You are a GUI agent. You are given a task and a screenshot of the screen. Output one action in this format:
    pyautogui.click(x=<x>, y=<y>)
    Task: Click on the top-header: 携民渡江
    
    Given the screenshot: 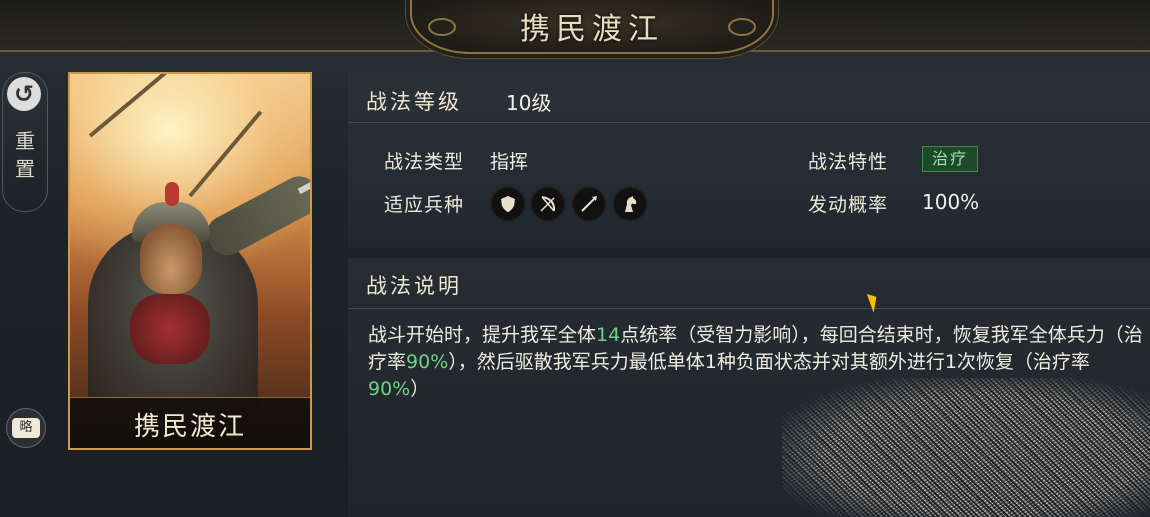 What is the action you would take?
    pyautogui.click(x=575, y=27)
    